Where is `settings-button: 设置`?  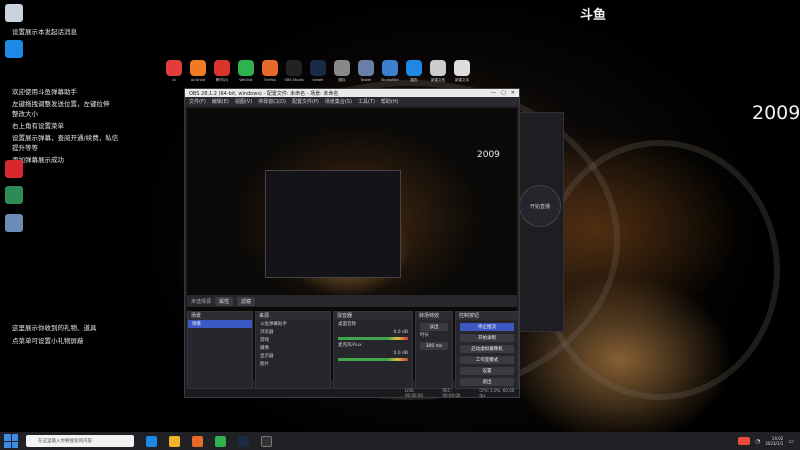
settings-button: 设置 is located at coordinates (487, 371).